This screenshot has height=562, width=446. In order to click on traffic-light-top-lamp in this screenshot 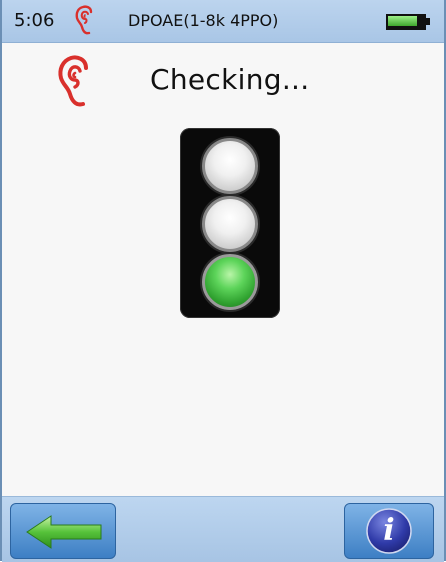, I will do `click(230, 166)`.